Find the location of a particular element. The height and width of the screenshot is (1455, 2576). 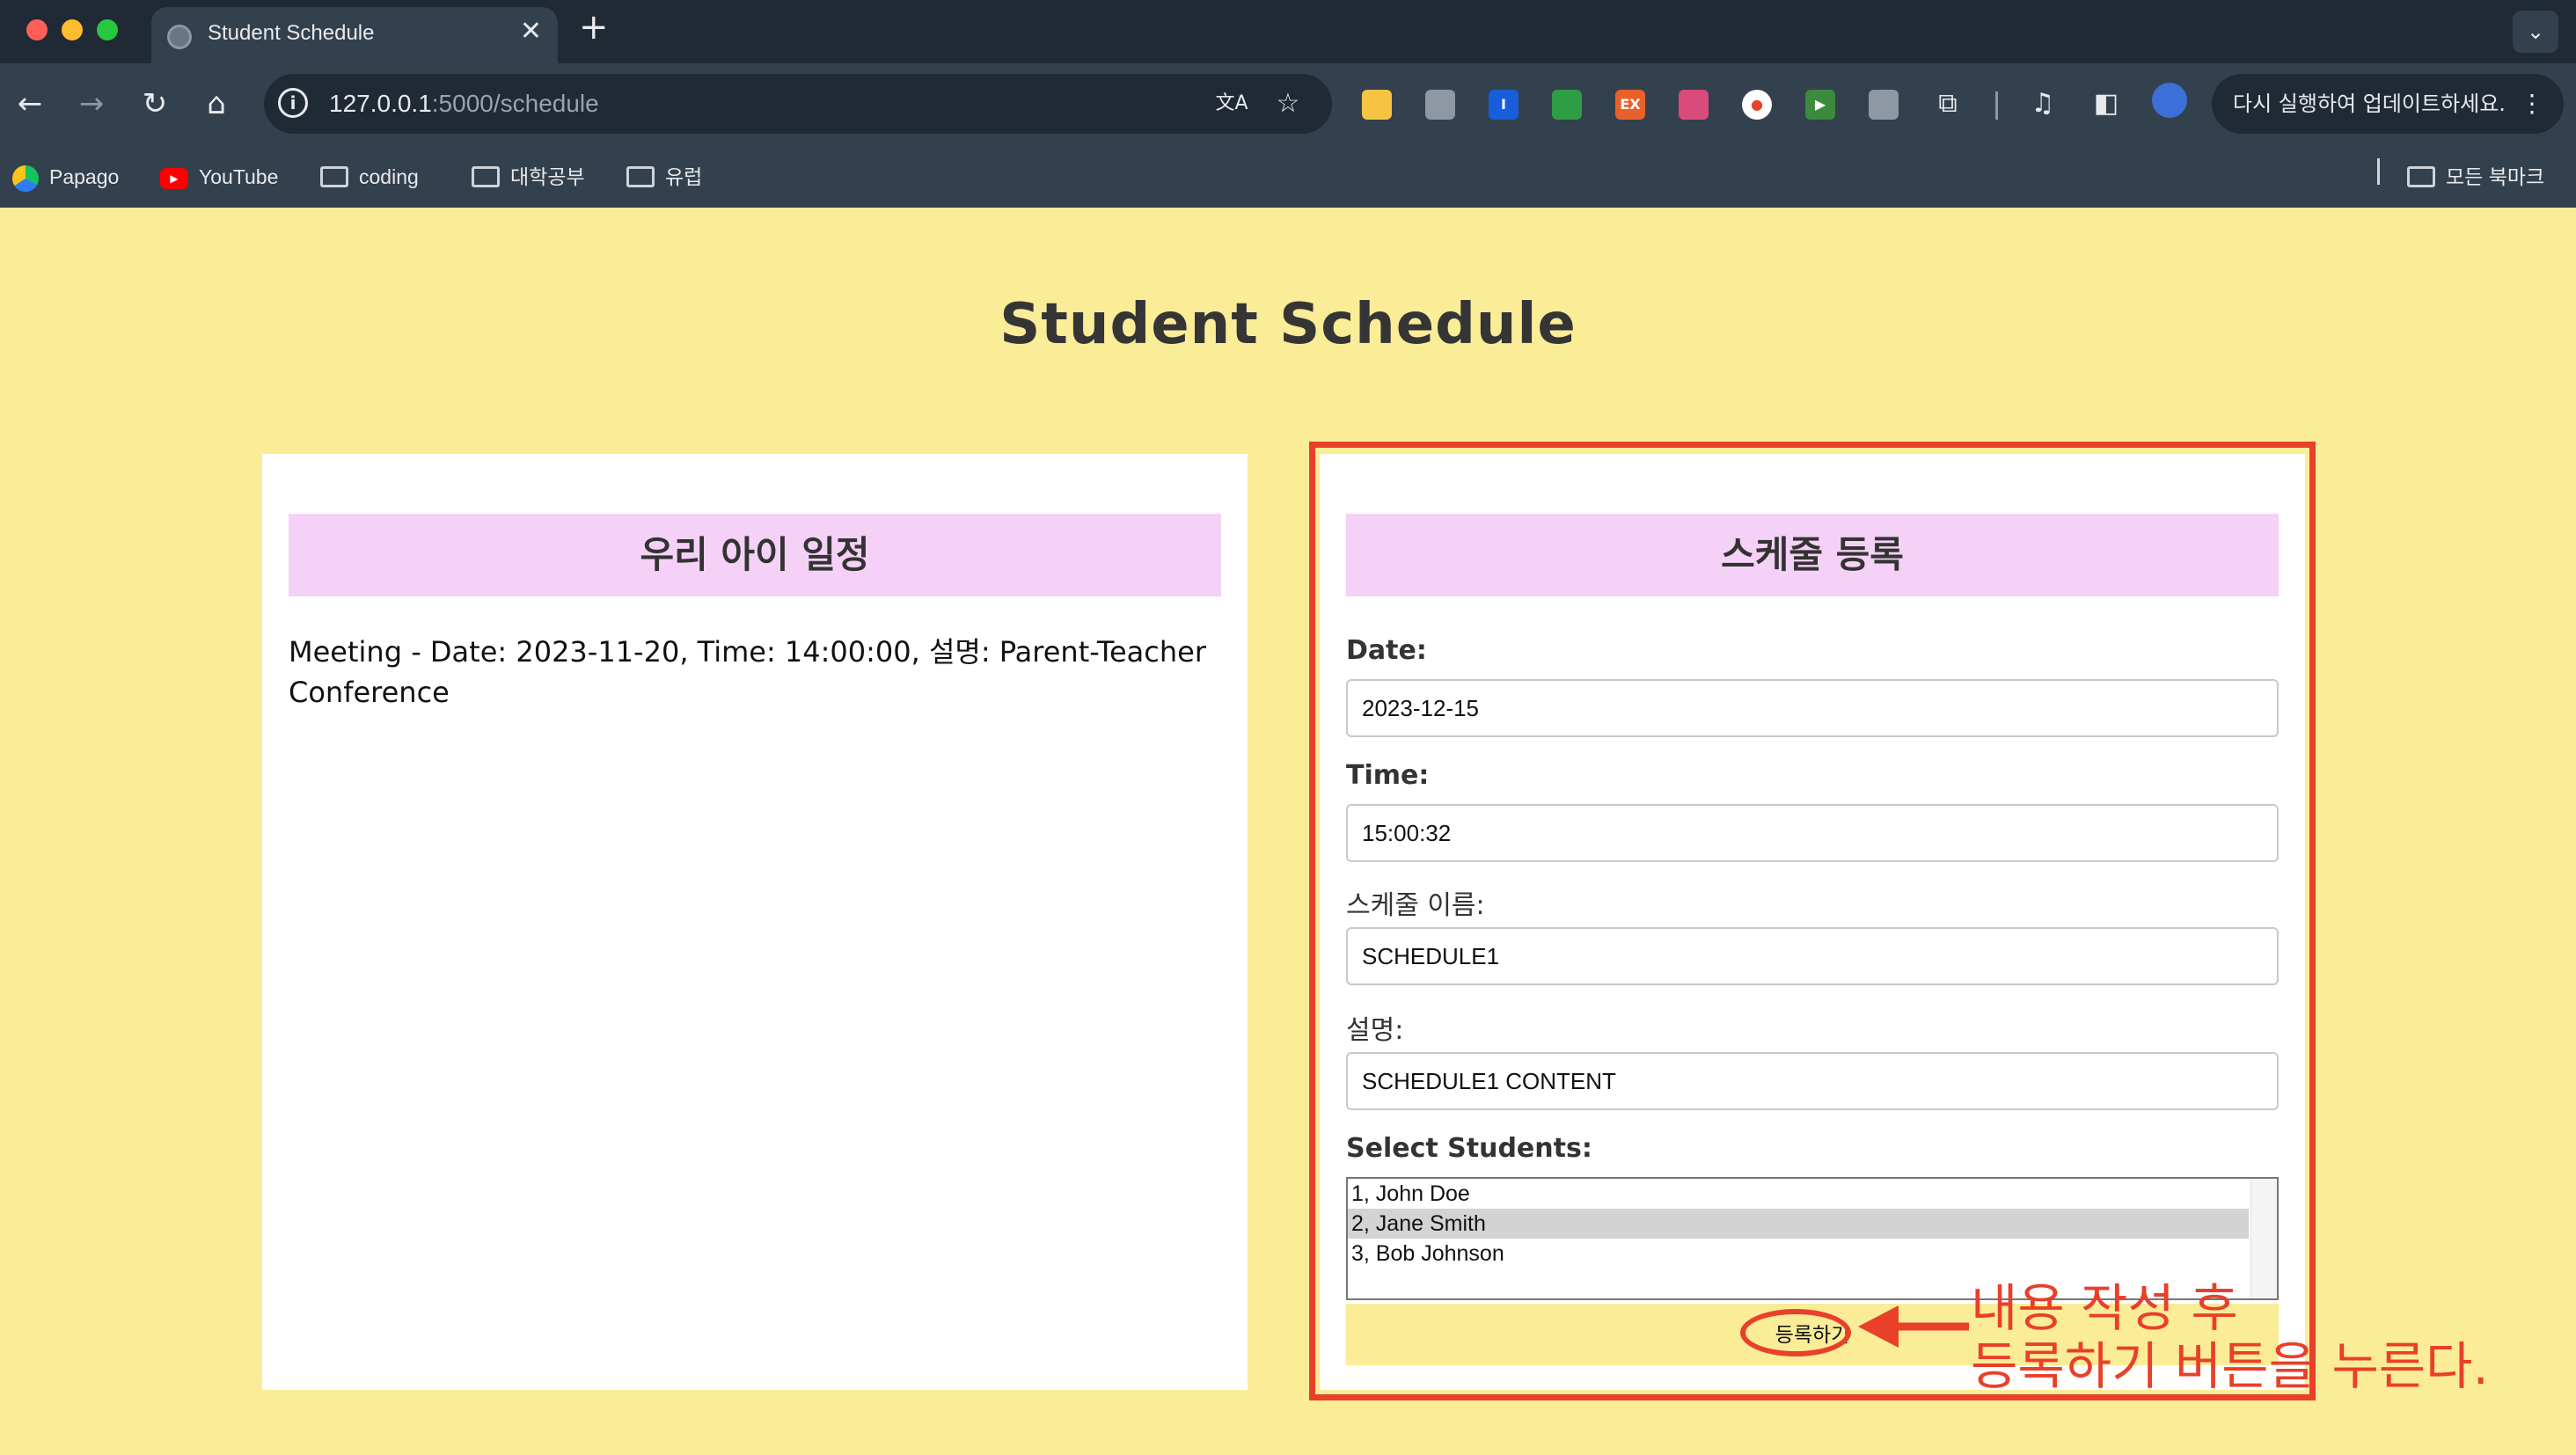

update-button: 다시 실행하여 업데이트하세요. ⋮ is located at coordinates (2388, 104).